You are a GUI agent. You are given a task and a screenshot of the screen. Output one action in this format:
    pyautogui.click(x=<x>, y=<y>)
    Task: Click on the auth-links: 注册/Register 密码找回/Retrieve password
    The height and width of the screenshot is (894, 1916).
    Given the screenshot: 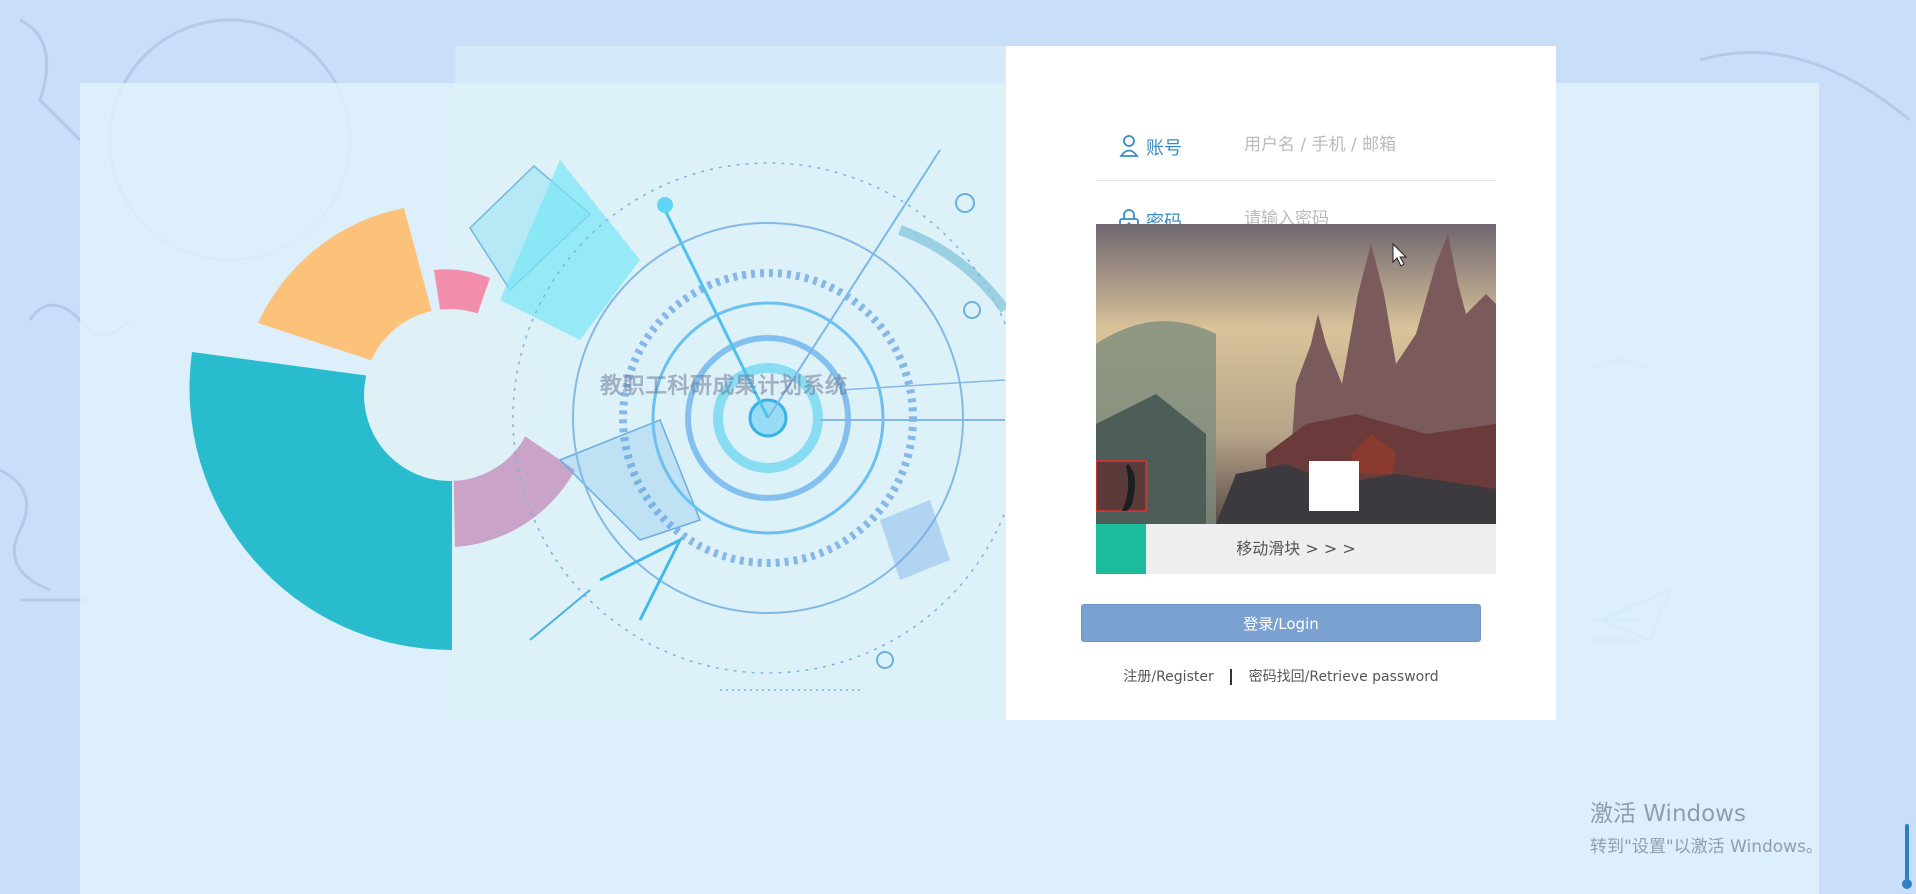 What is the action you would take?
    pyautogui.click(x=1281, y=676)
    